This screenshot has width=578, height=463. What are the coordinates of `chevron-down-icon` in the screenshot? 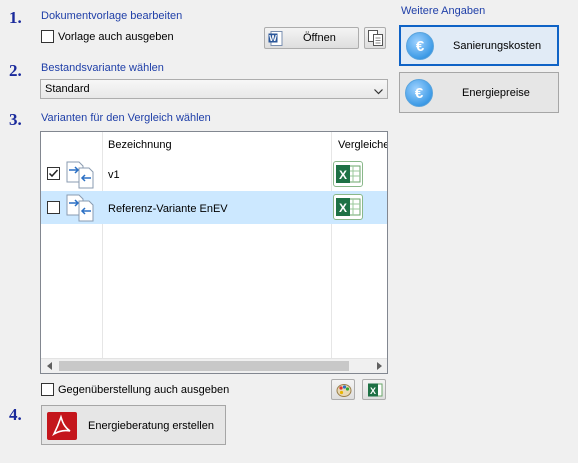 It's located at (378, 92).